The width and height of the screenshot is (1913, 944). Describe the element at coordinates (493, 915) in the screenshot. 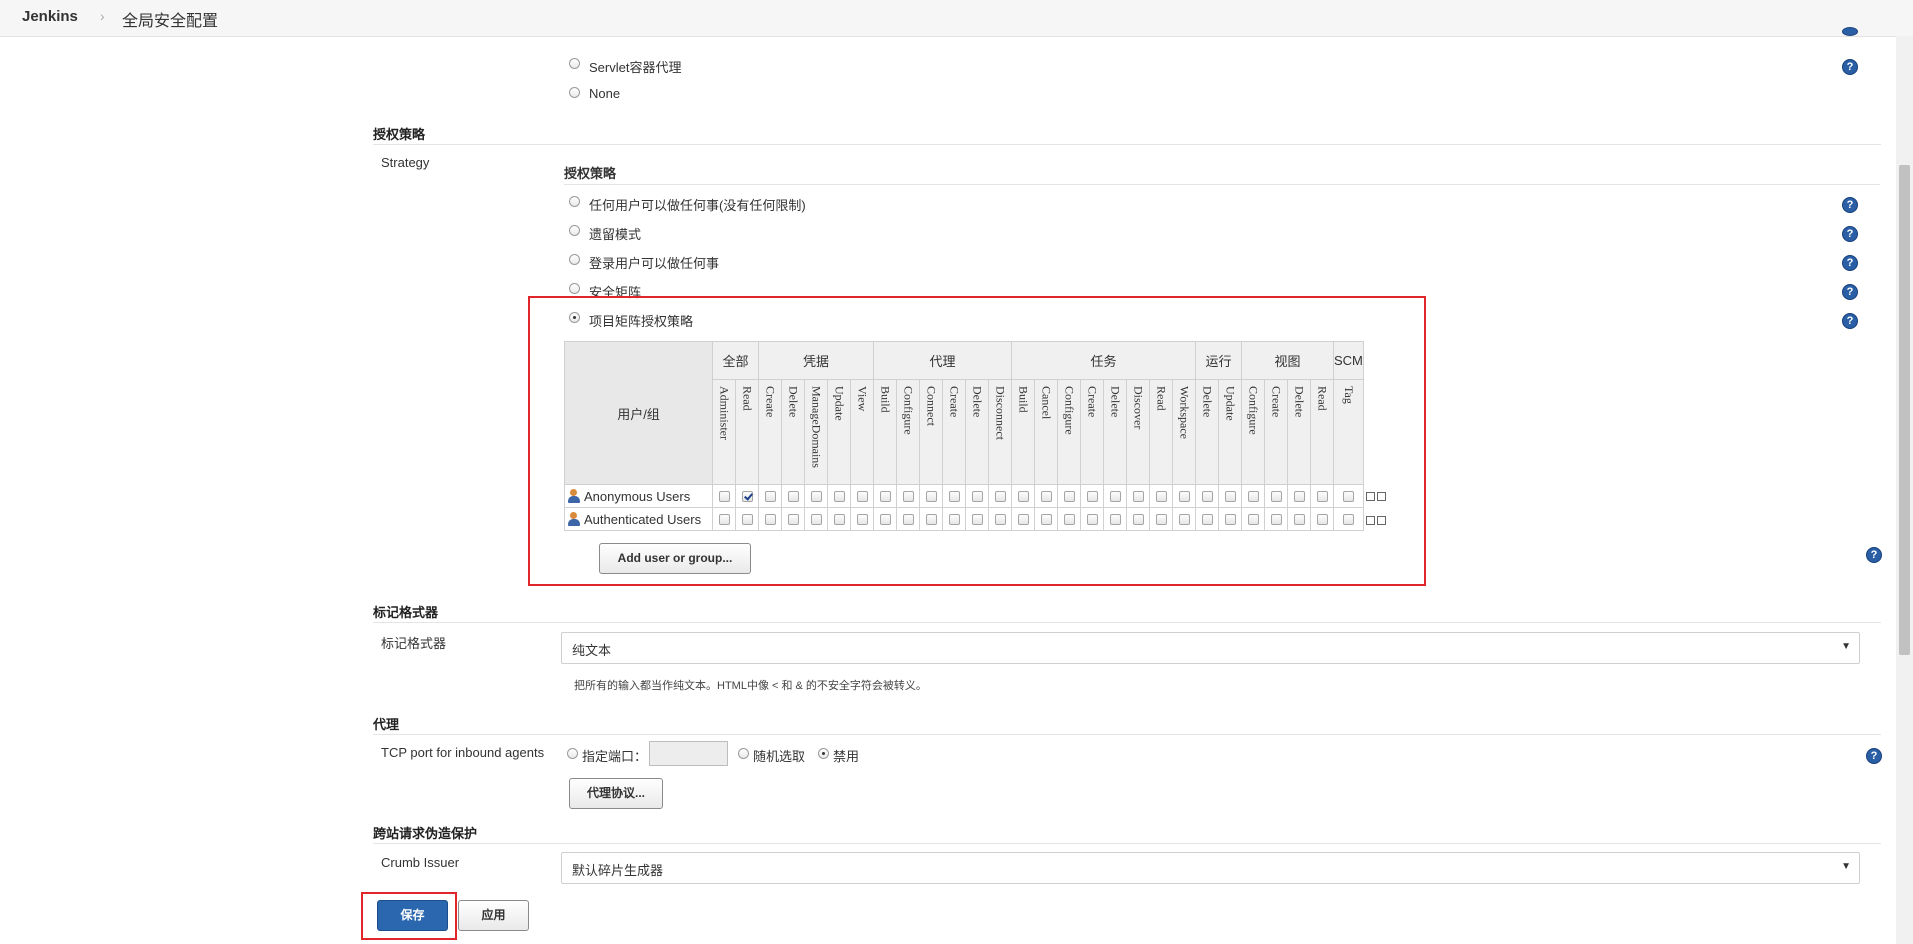

I see `apply-button: 应用` at that location.